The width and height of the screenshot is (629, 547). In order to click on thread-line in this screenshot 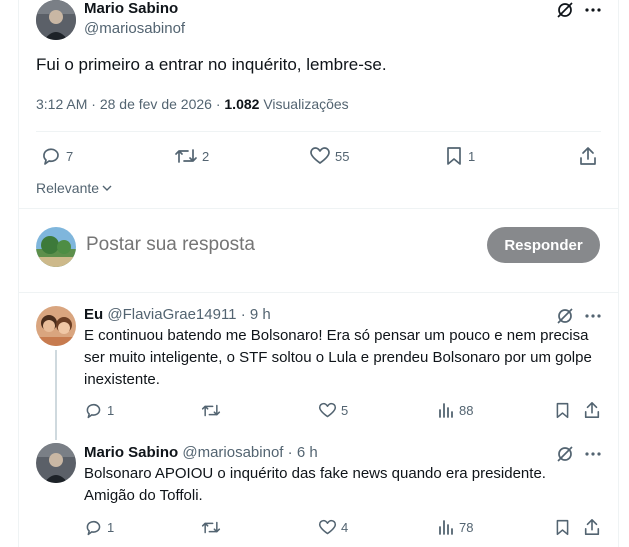, I will do `click(56, 395)`.